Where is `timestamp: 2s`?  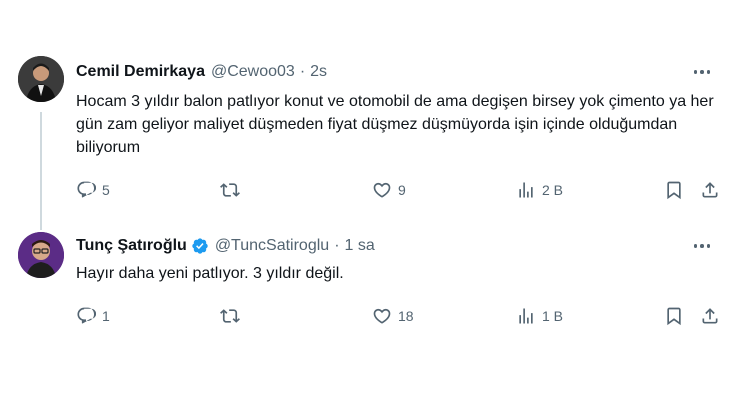 timestamp: 2s is located at coordinates (318, 72).